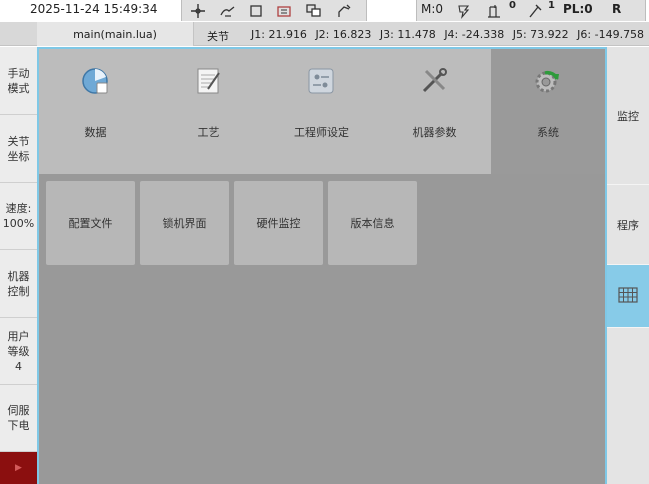 The height and width of the screenshot is (484, 649). Describe the element at coordinates (512, 5) in the screenshot. I see `speed-count: 0` at that location.